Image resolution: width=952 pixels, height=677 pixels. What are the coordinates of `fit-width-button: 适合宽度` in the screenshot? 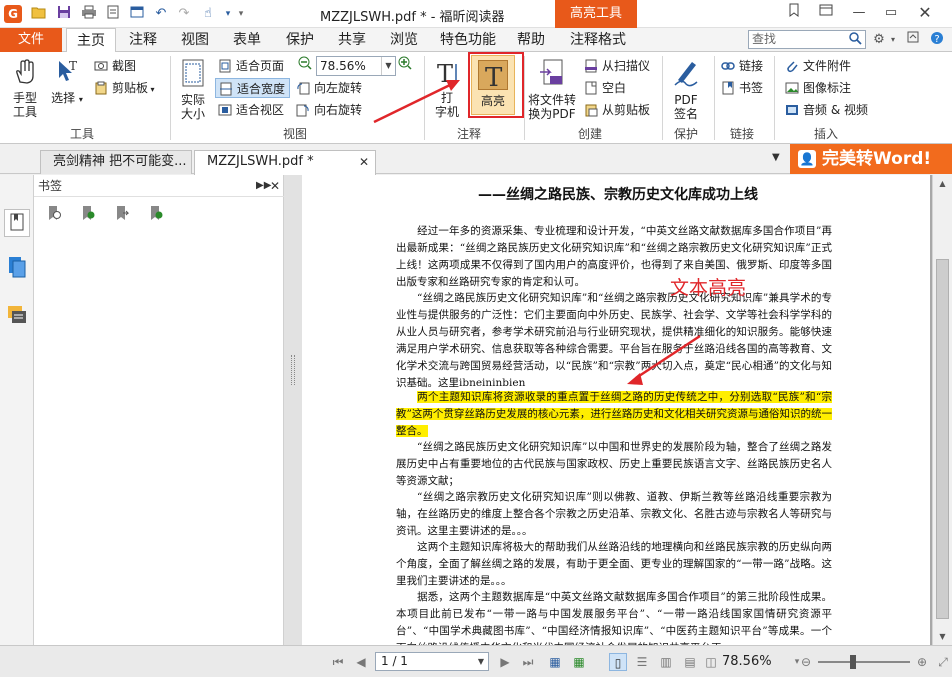 It's located at (253, 88).